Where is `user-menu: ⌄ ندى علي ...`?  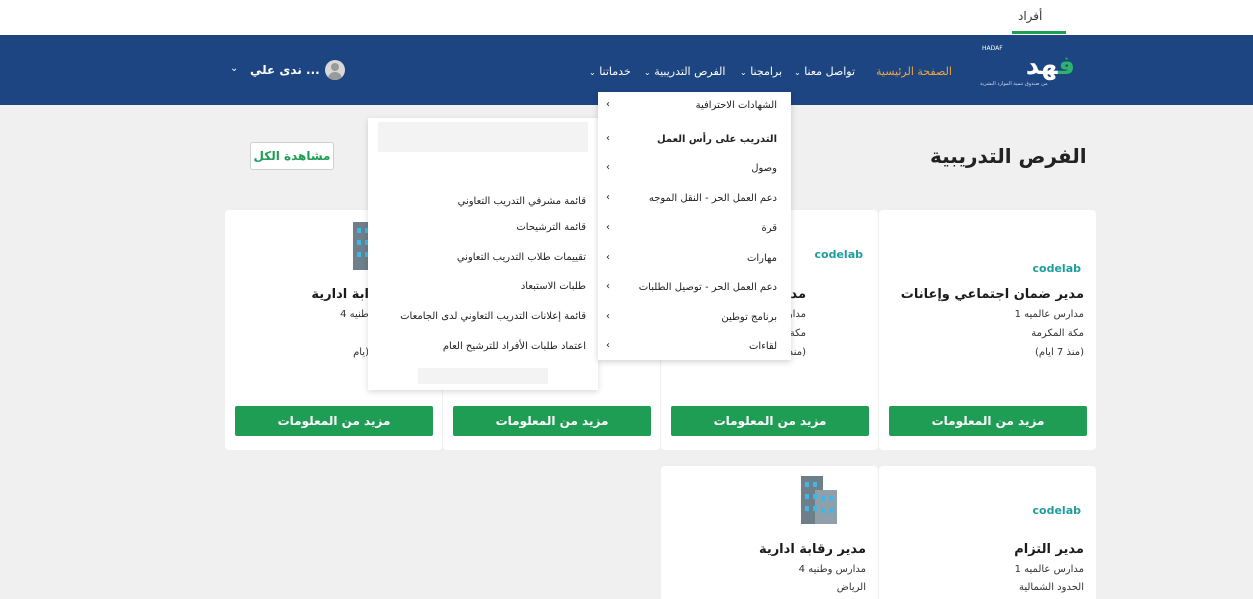 user-menu: ⌄ ندى علي ... is located at coordinates (287, 71).